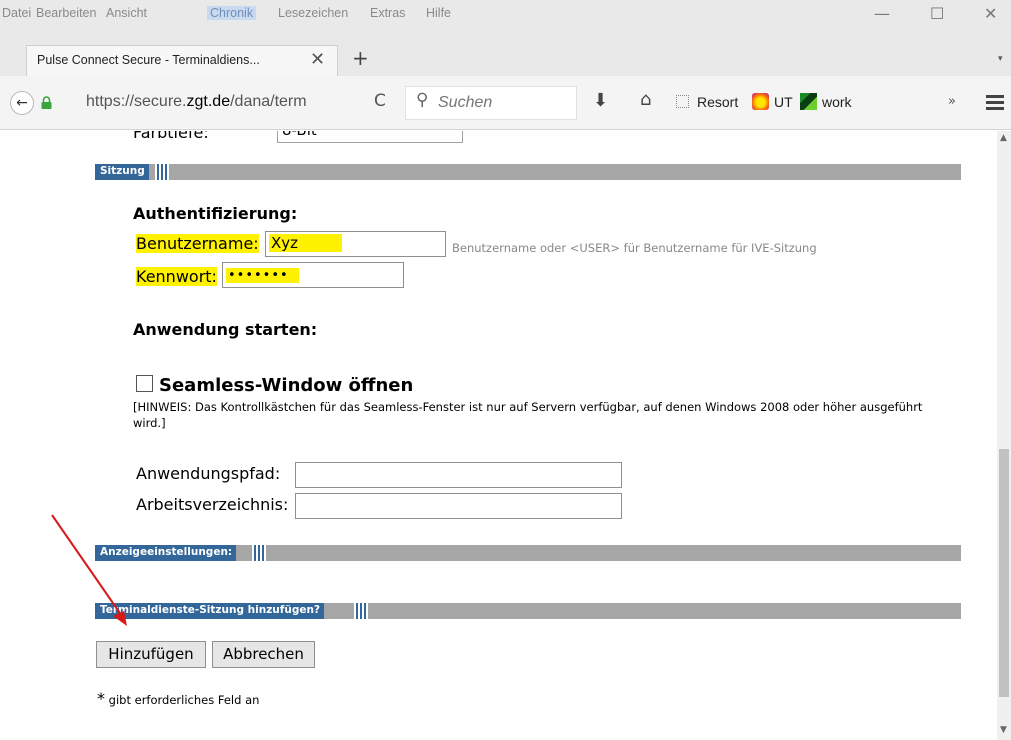 The image size is (1011, 740). I want to click on app-start-heading: Anwendung starten:, so click(225, 329).